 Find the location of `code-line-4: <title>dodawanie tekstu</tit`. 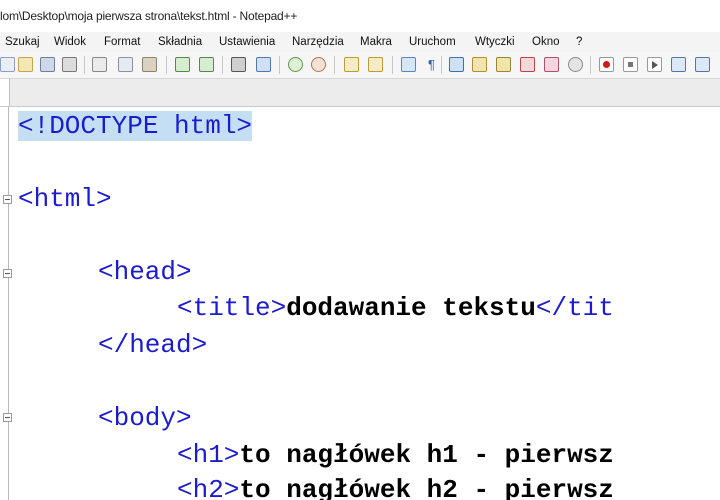

code-line-4: <title>dodawanie tekstu</tit is located at coordinates (395, 308).